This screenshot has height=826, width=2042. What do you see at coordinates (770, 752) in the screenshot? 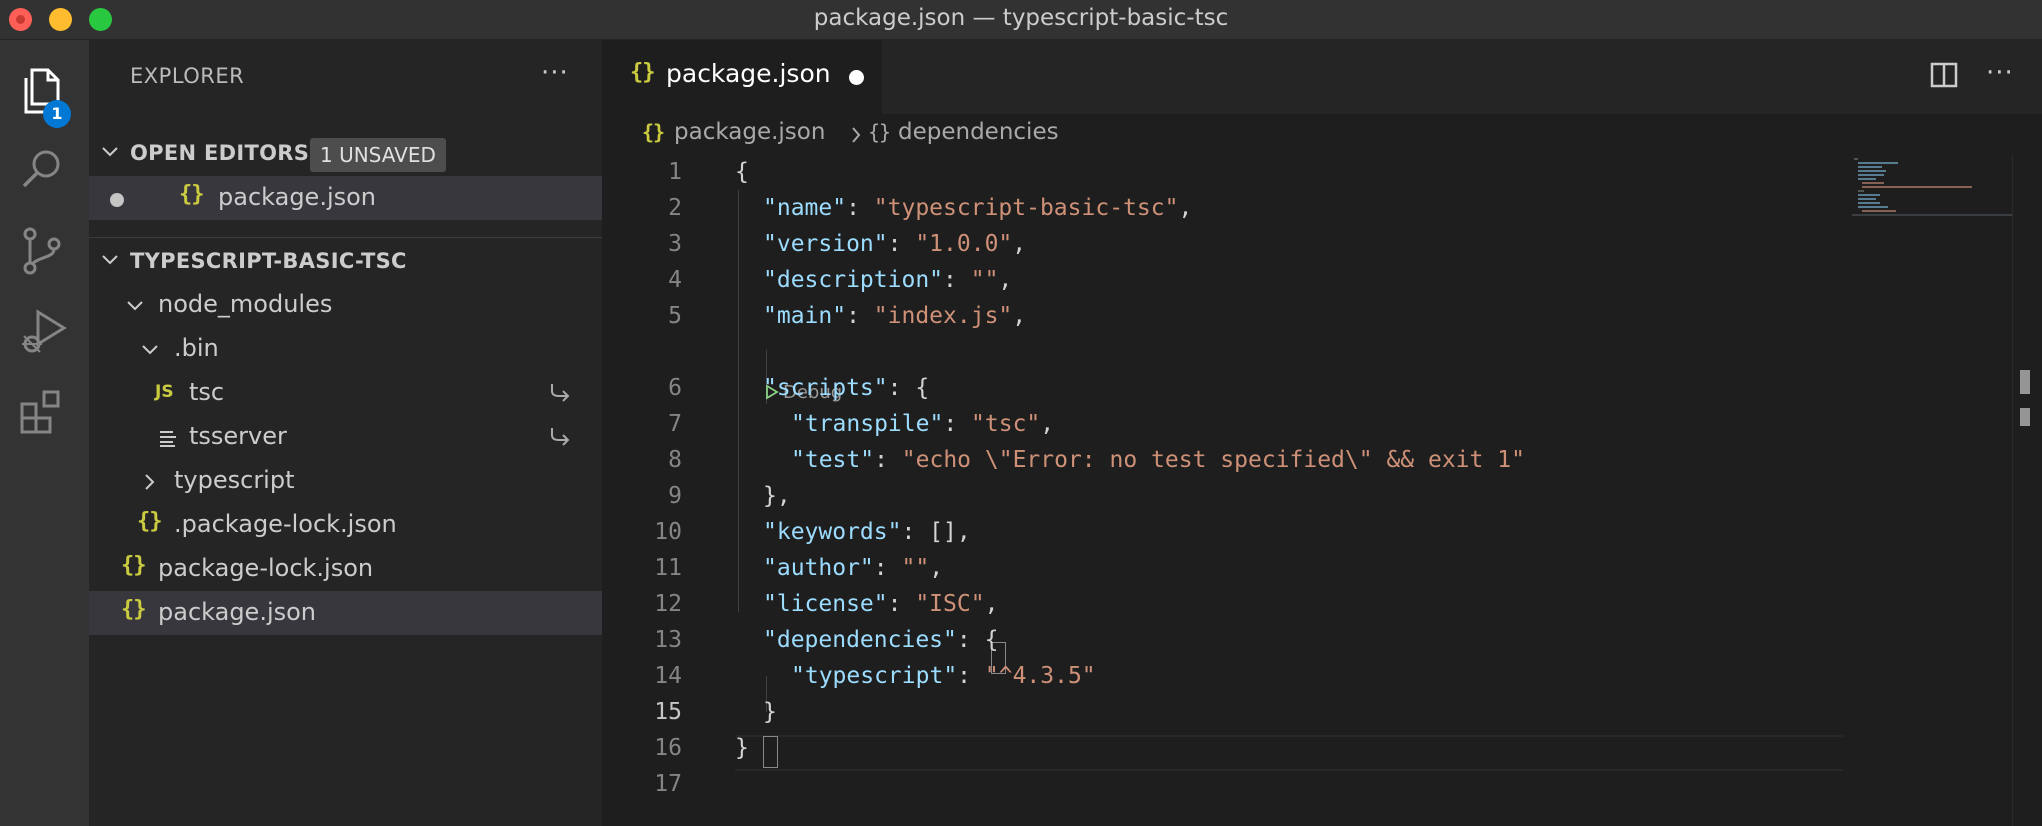
I see `bracket-match` at bounding box center [770, 752].